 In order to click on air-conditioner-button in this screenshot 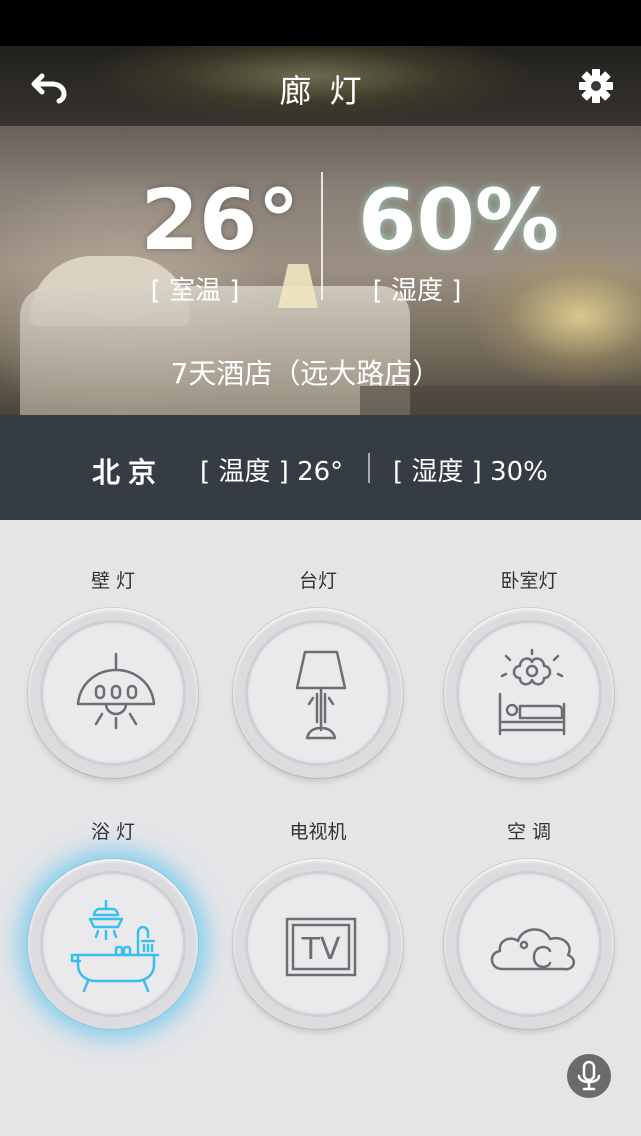, I will do `click(529, 944)`.